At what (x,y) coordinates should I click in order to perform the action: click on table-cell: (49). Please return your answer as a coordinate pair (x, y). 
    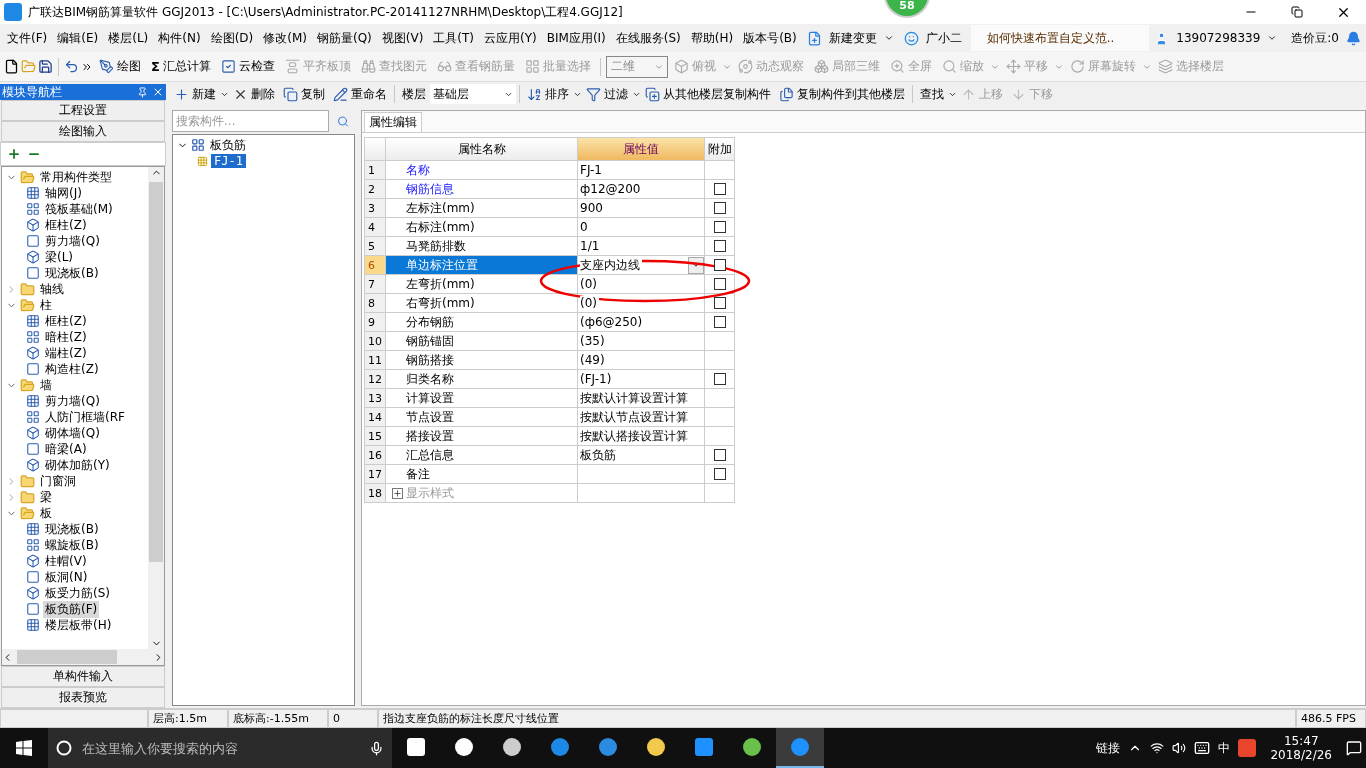
    Looking at the image, I should click on (641, 360).